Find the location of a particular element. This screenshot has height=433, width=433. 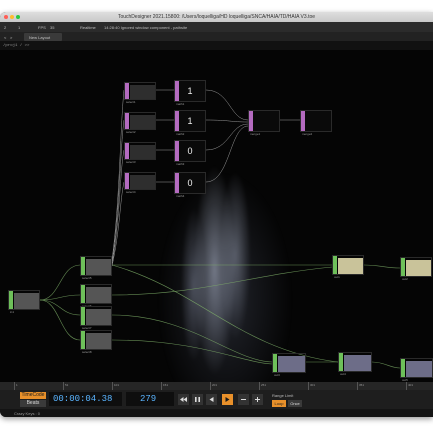

sop-operator: select6 is located at coordinates (96, 296).